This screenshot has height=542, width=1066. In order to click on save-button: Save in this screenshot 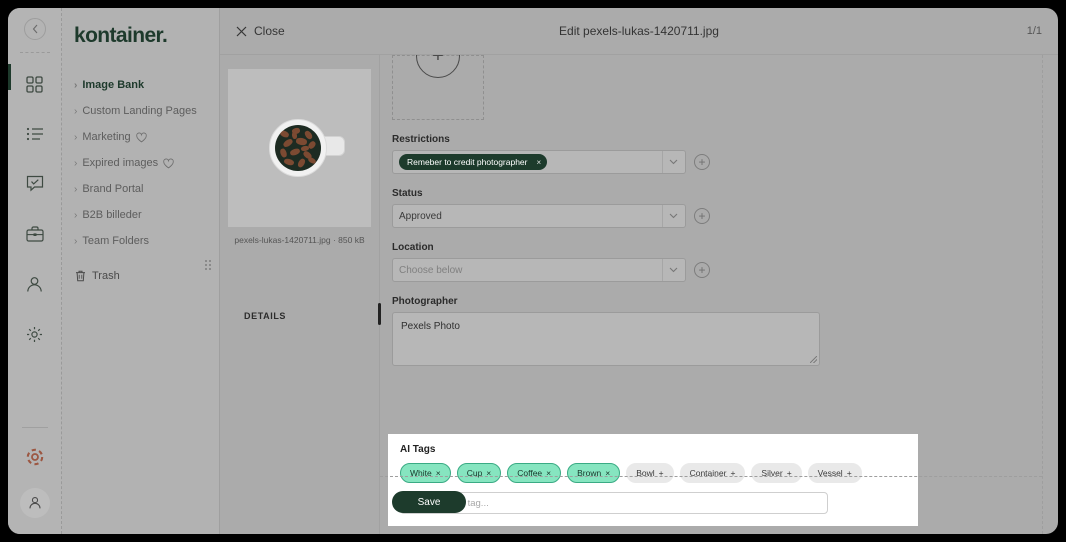, I will do `click(429, 502)`.